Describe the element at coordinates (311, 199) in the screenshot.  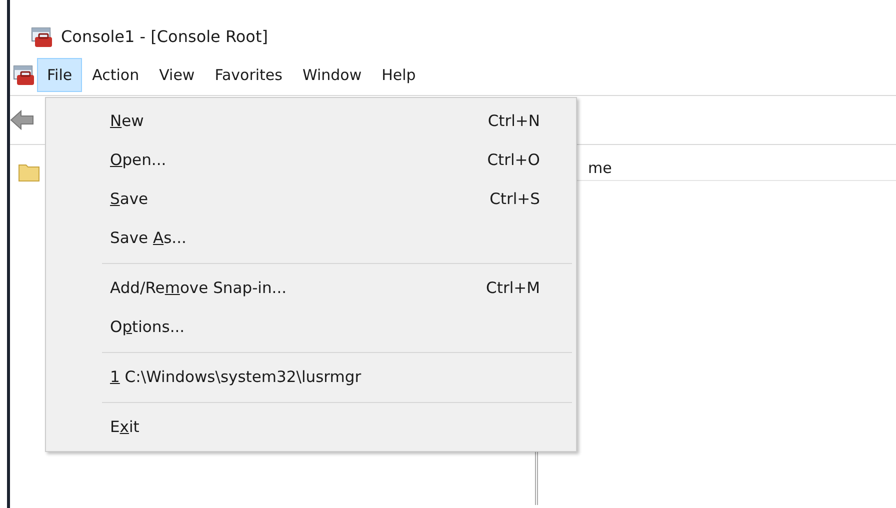
I see `menu-command: Save Ctrl+S` at that location.